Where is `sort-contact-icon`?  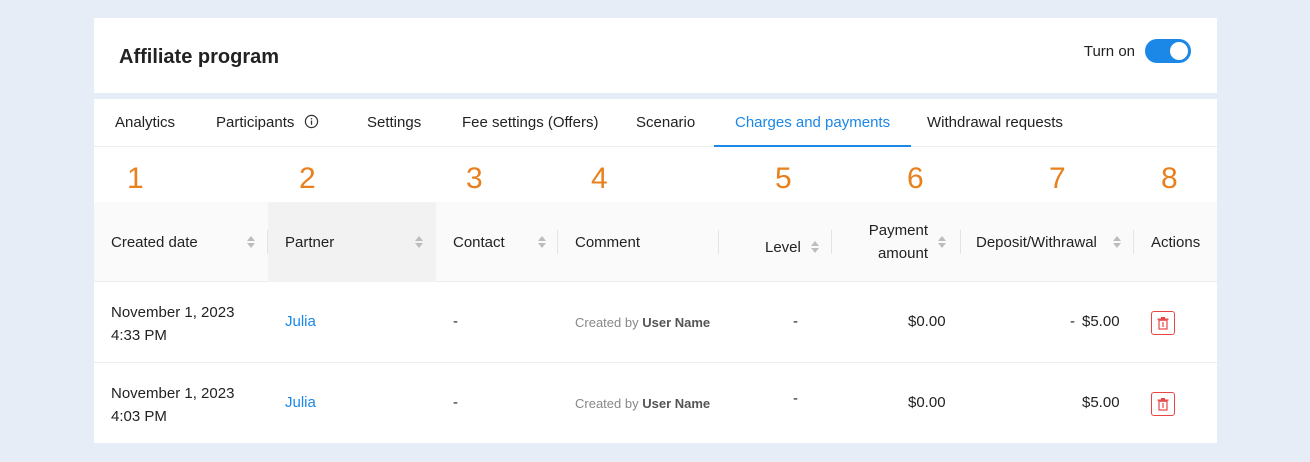 sort-contact-icon is located at coordinates (542, 242).